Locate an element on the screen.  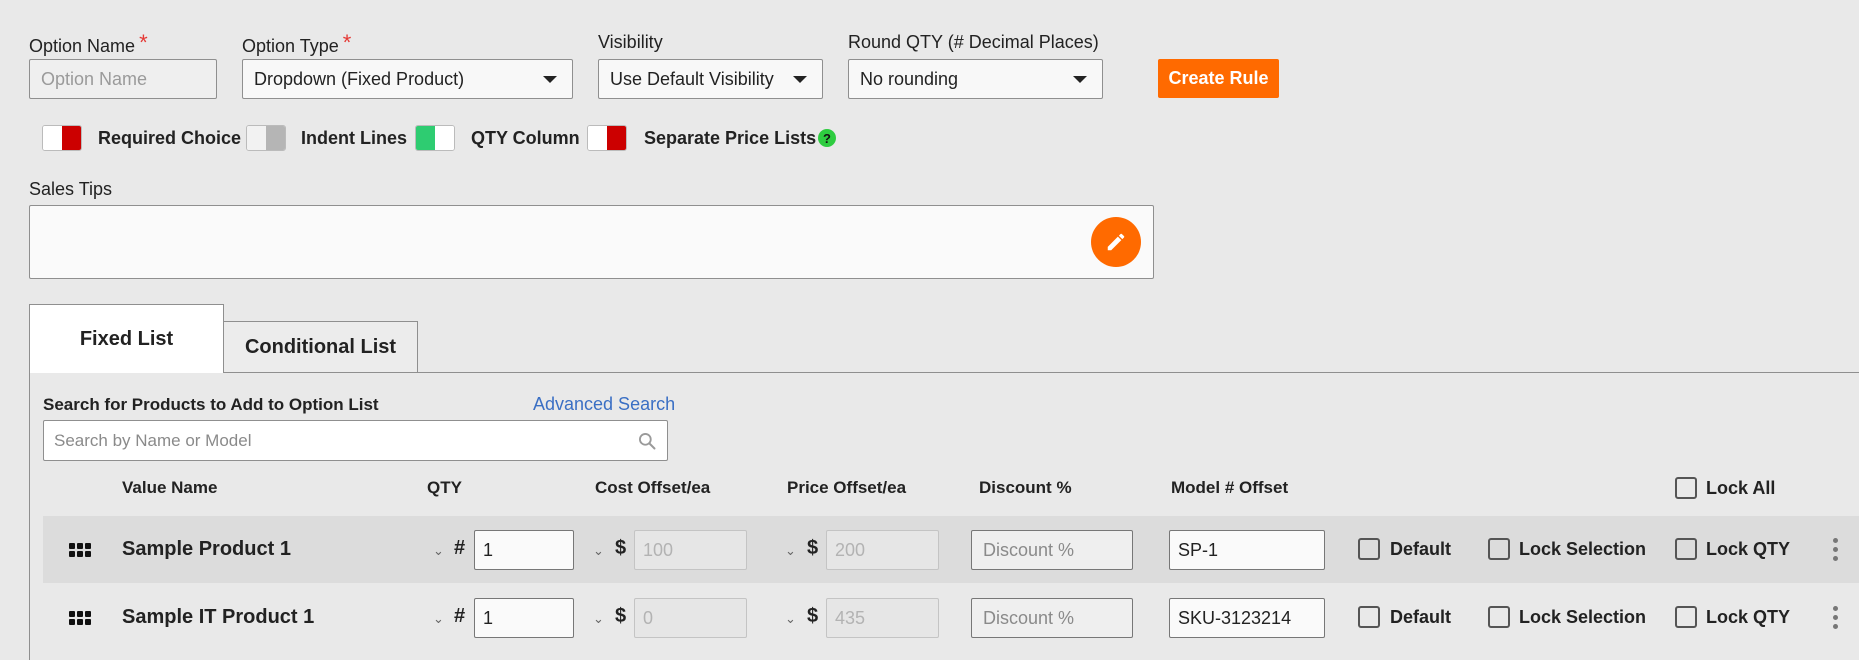
col-value-name: Value Name is located at coordinates (170, 487).